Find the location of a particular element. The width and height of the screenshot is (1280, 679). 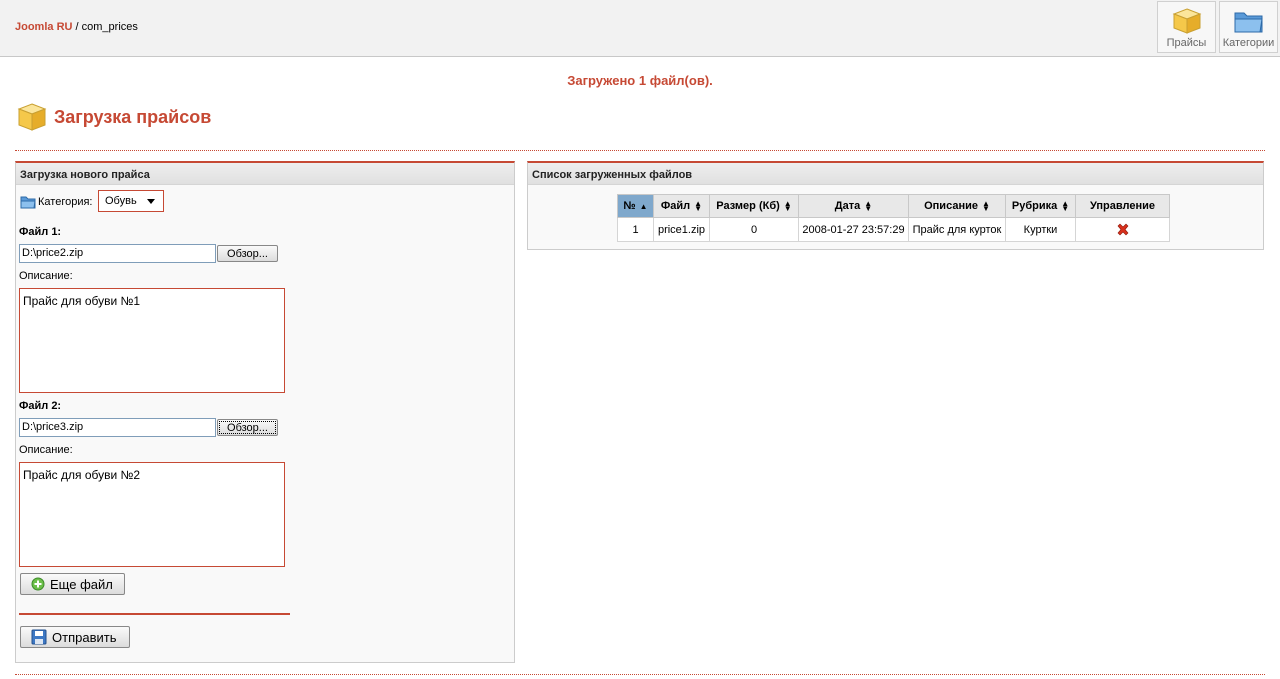

submit-button: Отправить is located at coordinates (75, 637).